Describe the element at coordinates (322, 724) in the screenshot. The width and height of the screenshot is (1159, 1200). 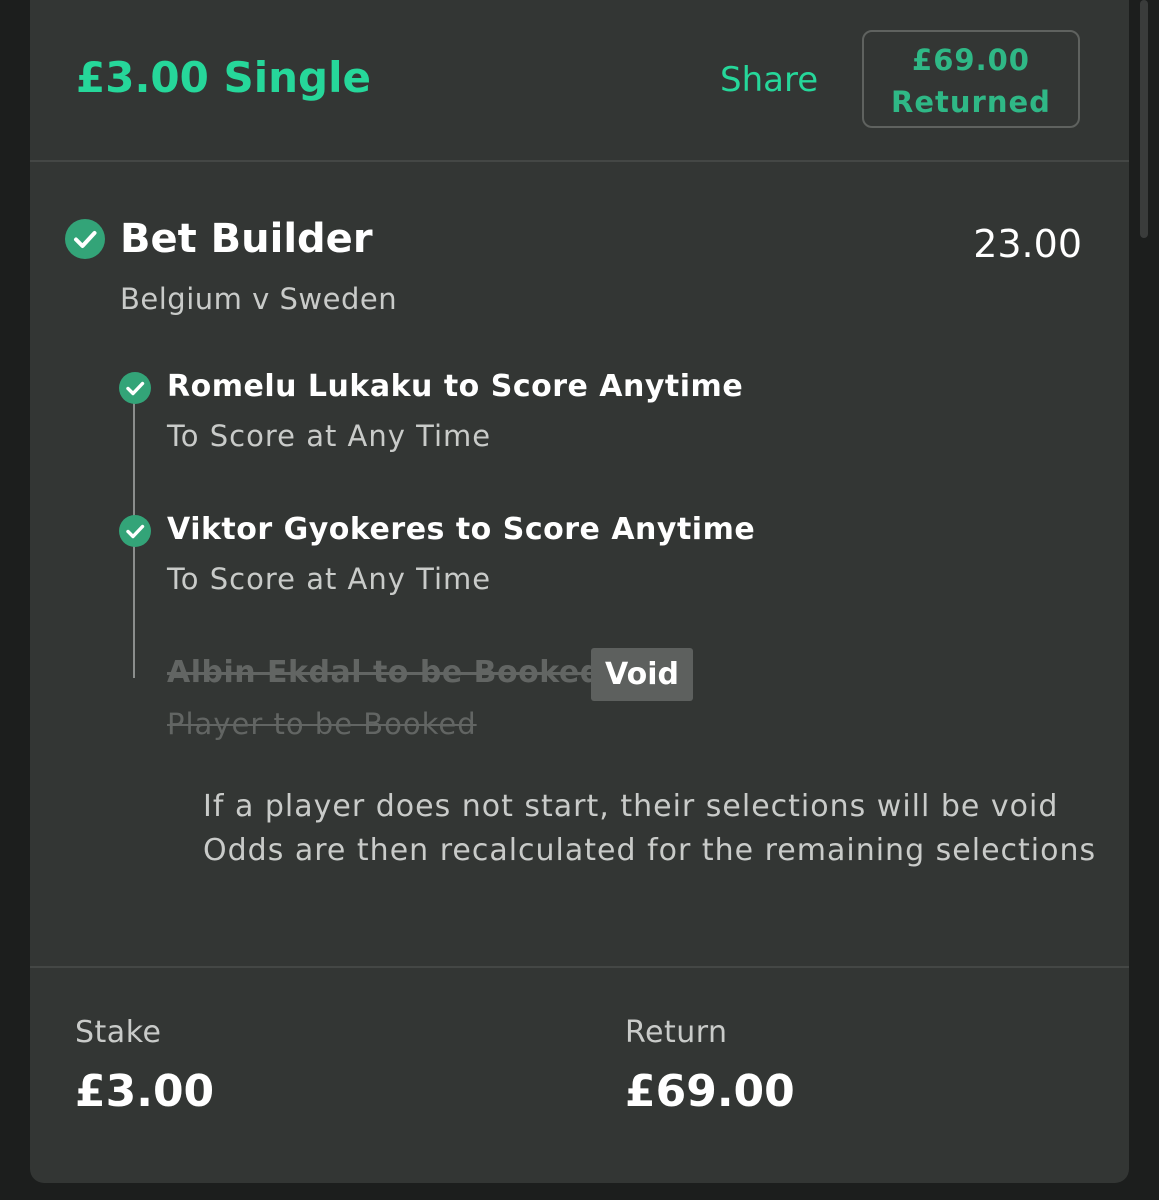
I see `selection-market-voided: Player to be Booked` at that location.